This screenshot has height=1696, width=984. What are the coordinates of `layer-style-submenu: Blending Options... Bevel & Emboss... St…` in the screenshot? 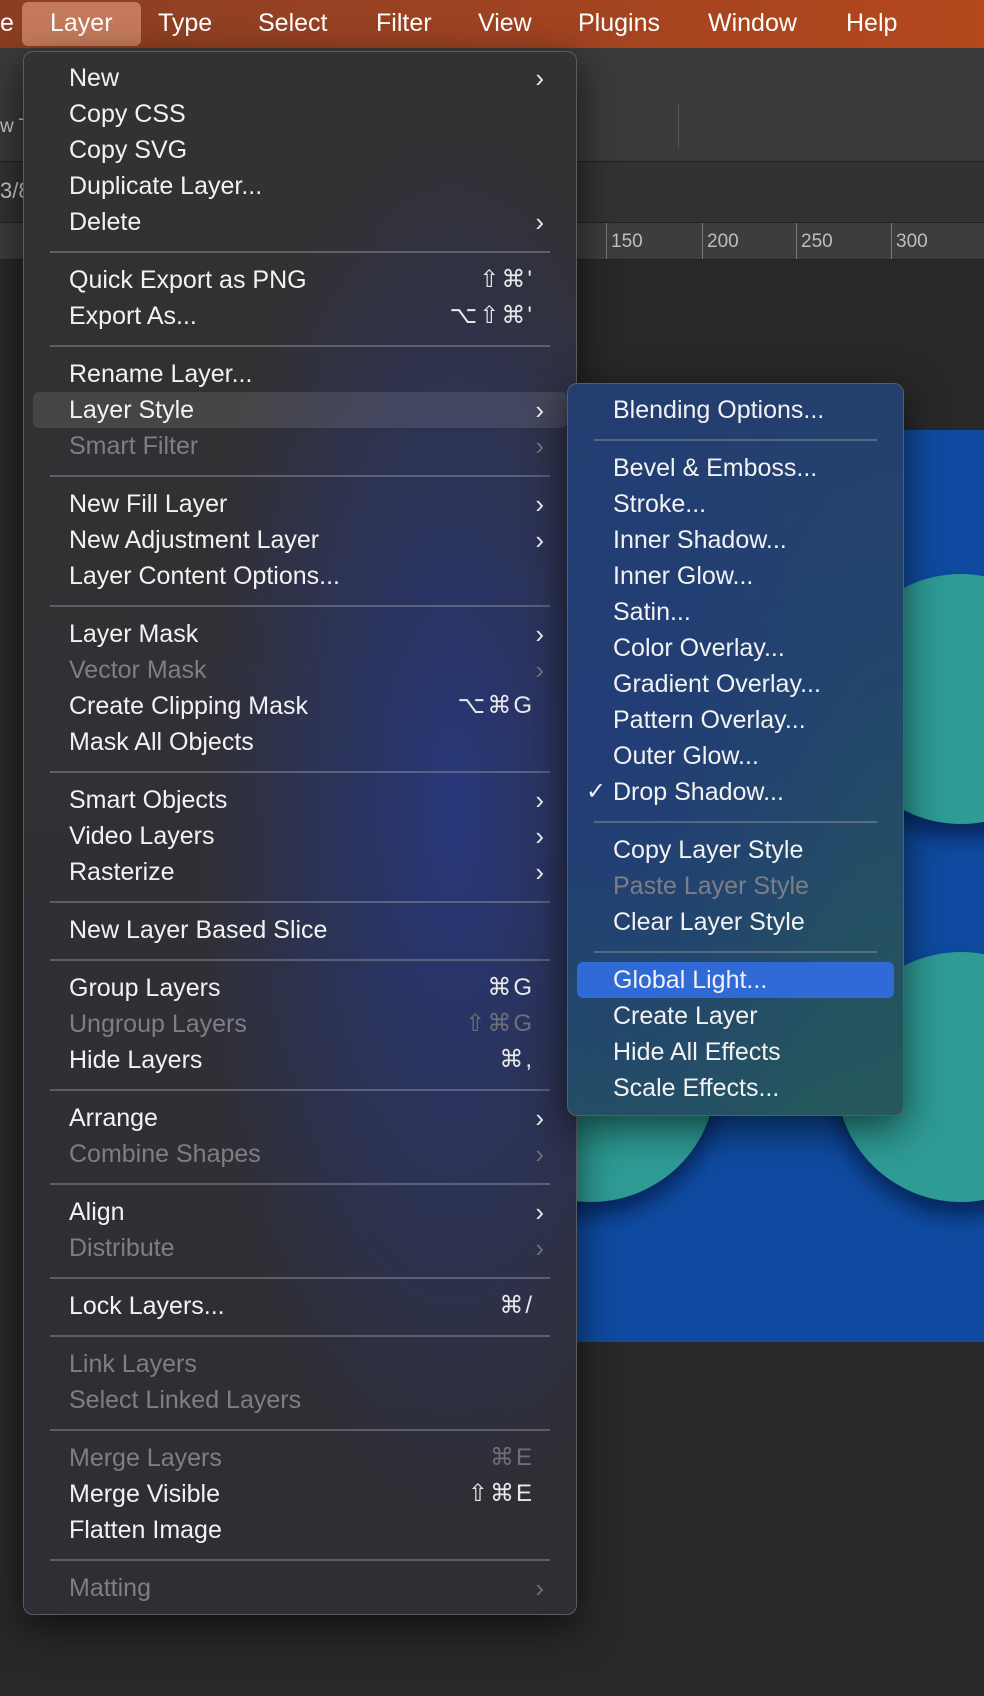 It's located at (735, 749).